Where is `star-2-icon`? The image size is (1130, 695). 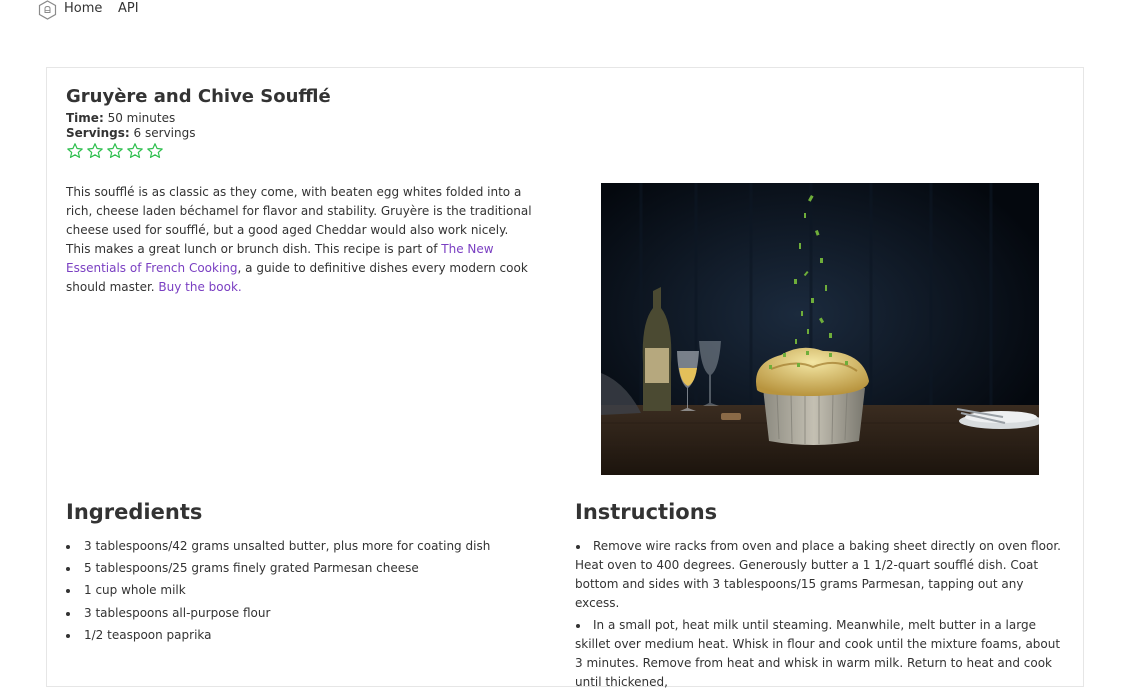
star-2-icon is located at coordinates (95, 151).